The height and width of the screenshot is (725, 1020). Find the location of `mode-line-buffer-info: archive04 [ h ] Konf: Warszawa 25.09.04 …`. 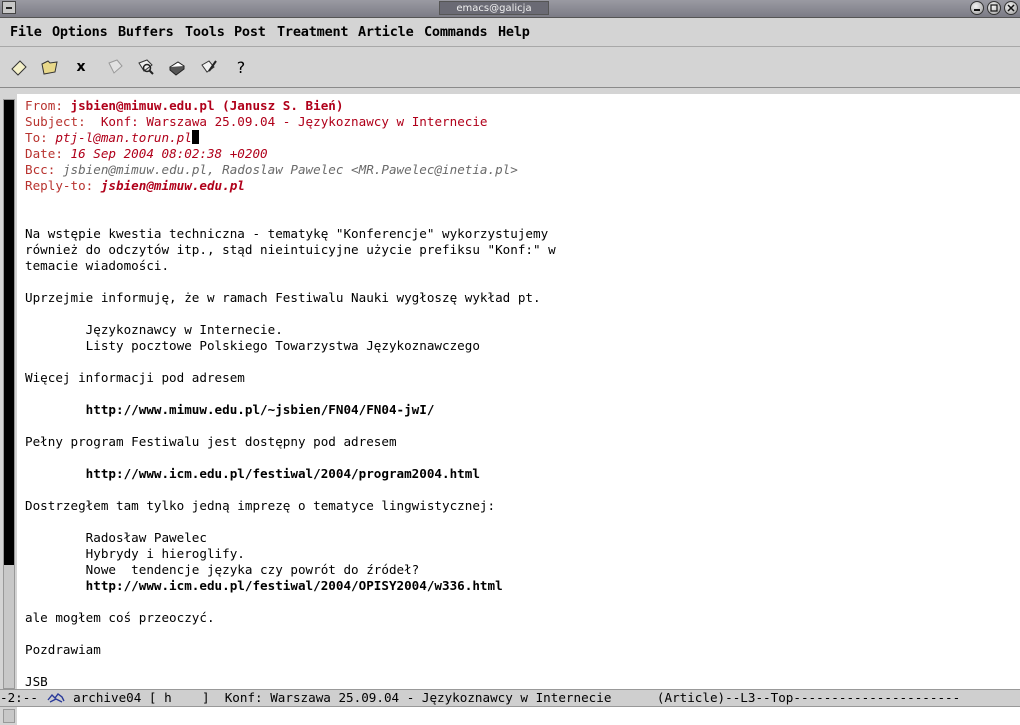

mode-line-buffer-info: archive04 [ h ] Konf: Warszawa 25.09.04 … is located at coordinates (513, 697).